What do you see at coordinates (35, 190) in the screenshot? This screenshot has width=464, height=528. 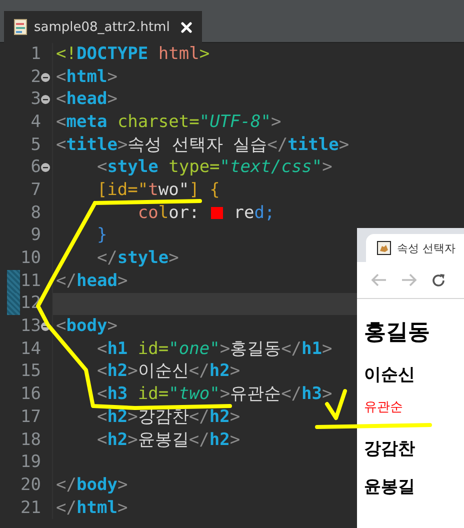 I see `line-number: 7` at bounding box center [35, 190].